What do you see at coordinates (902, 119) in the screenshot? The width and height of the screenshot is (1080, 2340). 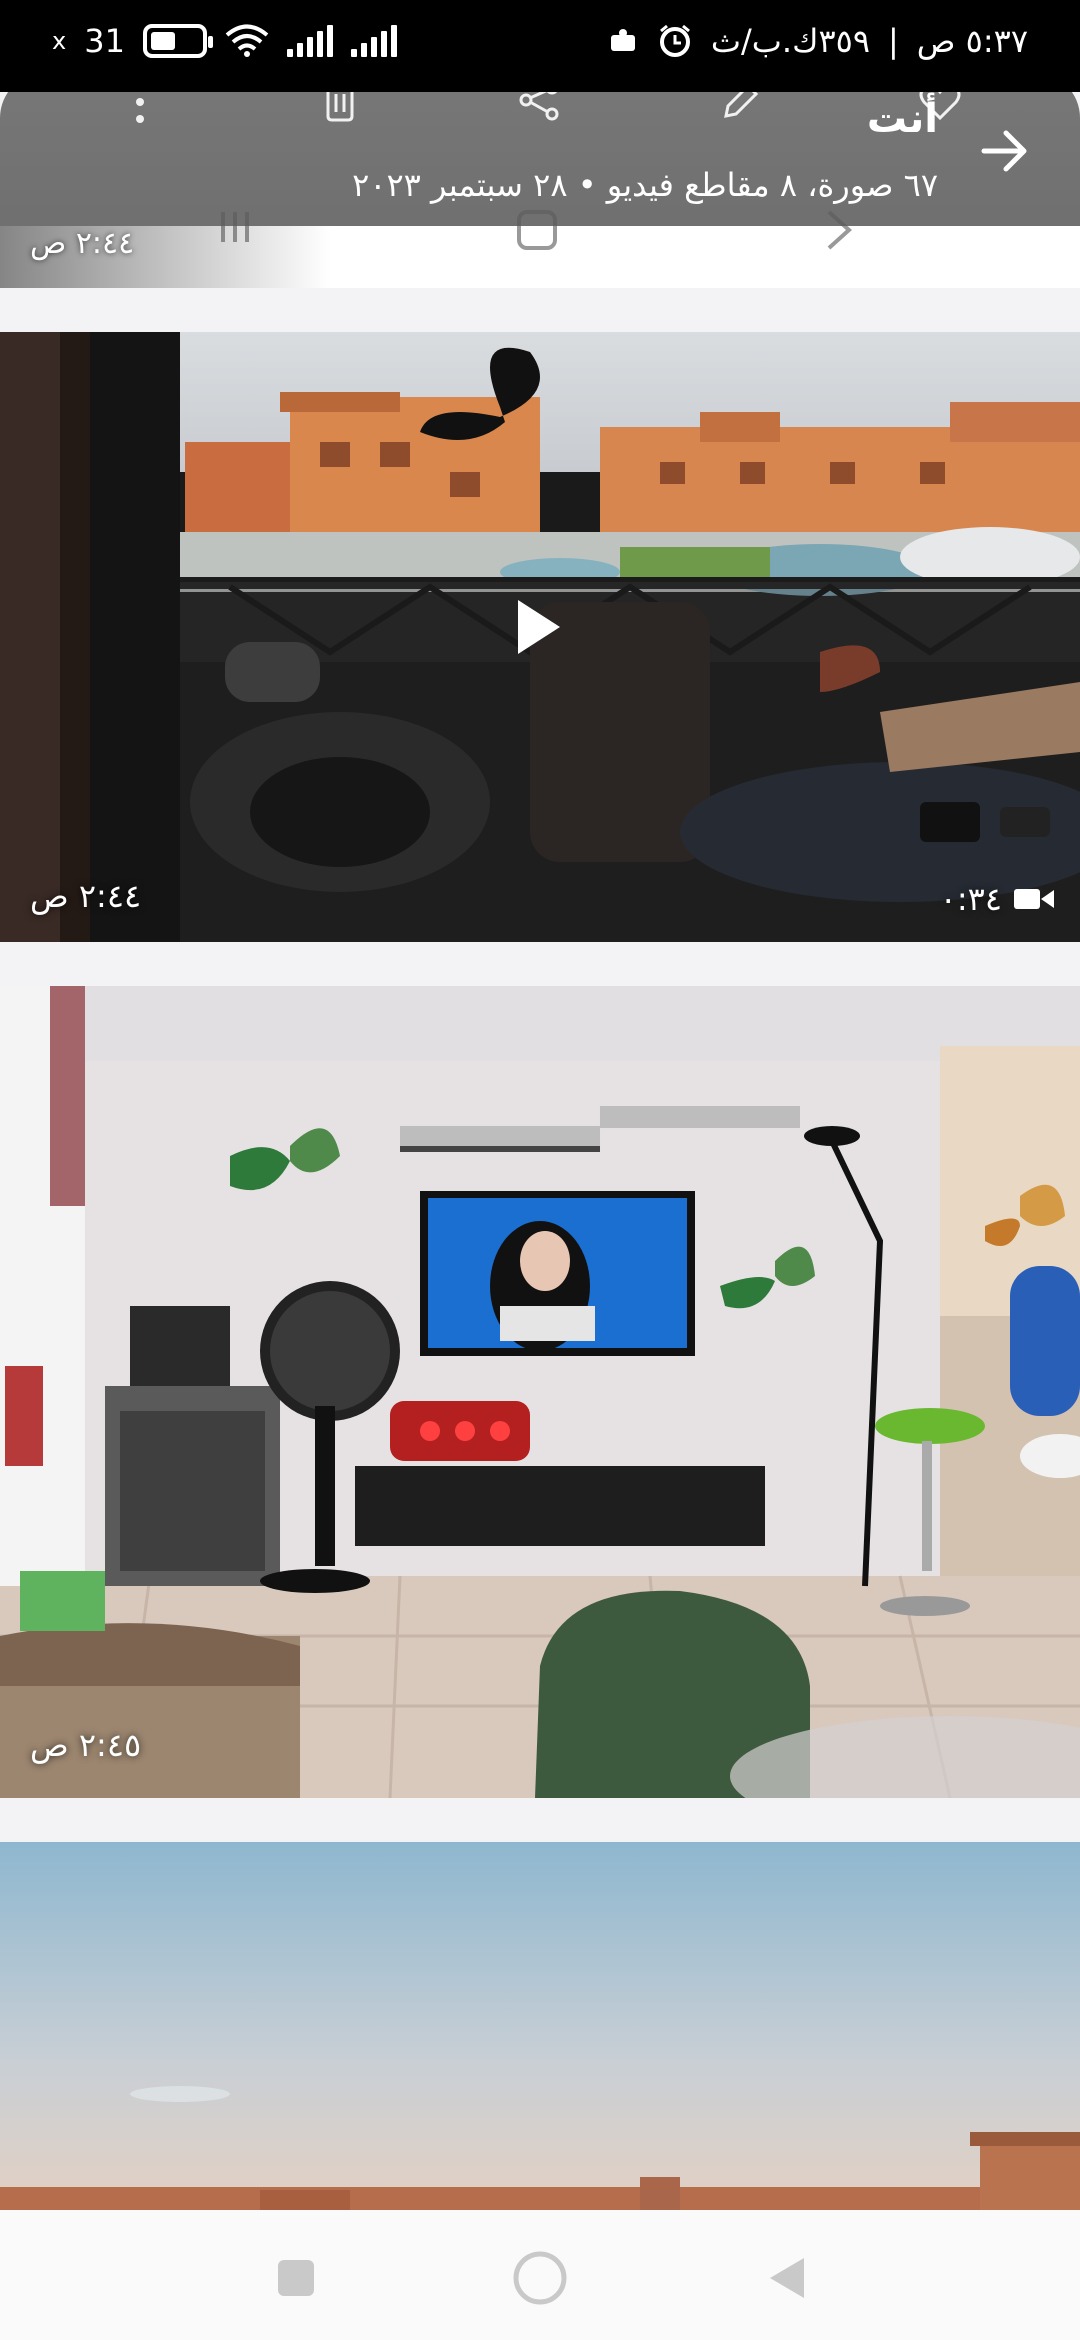 I see `page-title: أنت` at bounding box center [902, 119].